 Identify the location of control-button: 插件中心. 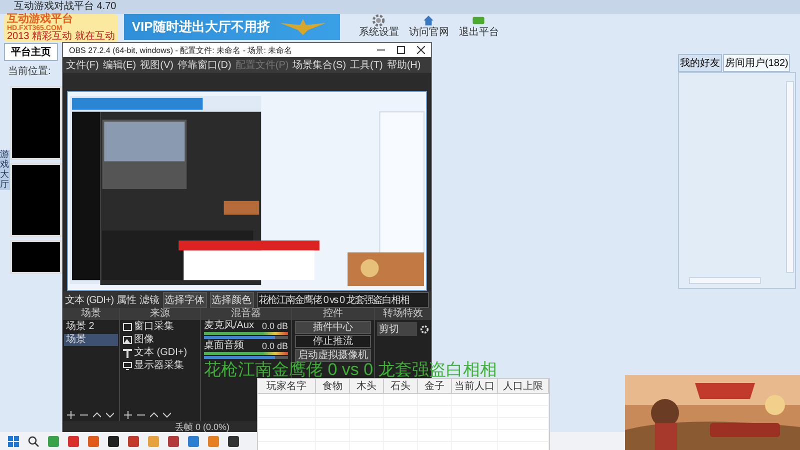
(333, 327).